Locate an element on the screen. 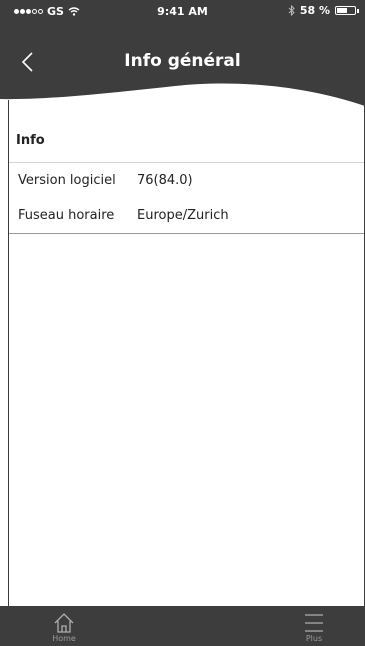  battery-fill is located at coordinates (342, 10).